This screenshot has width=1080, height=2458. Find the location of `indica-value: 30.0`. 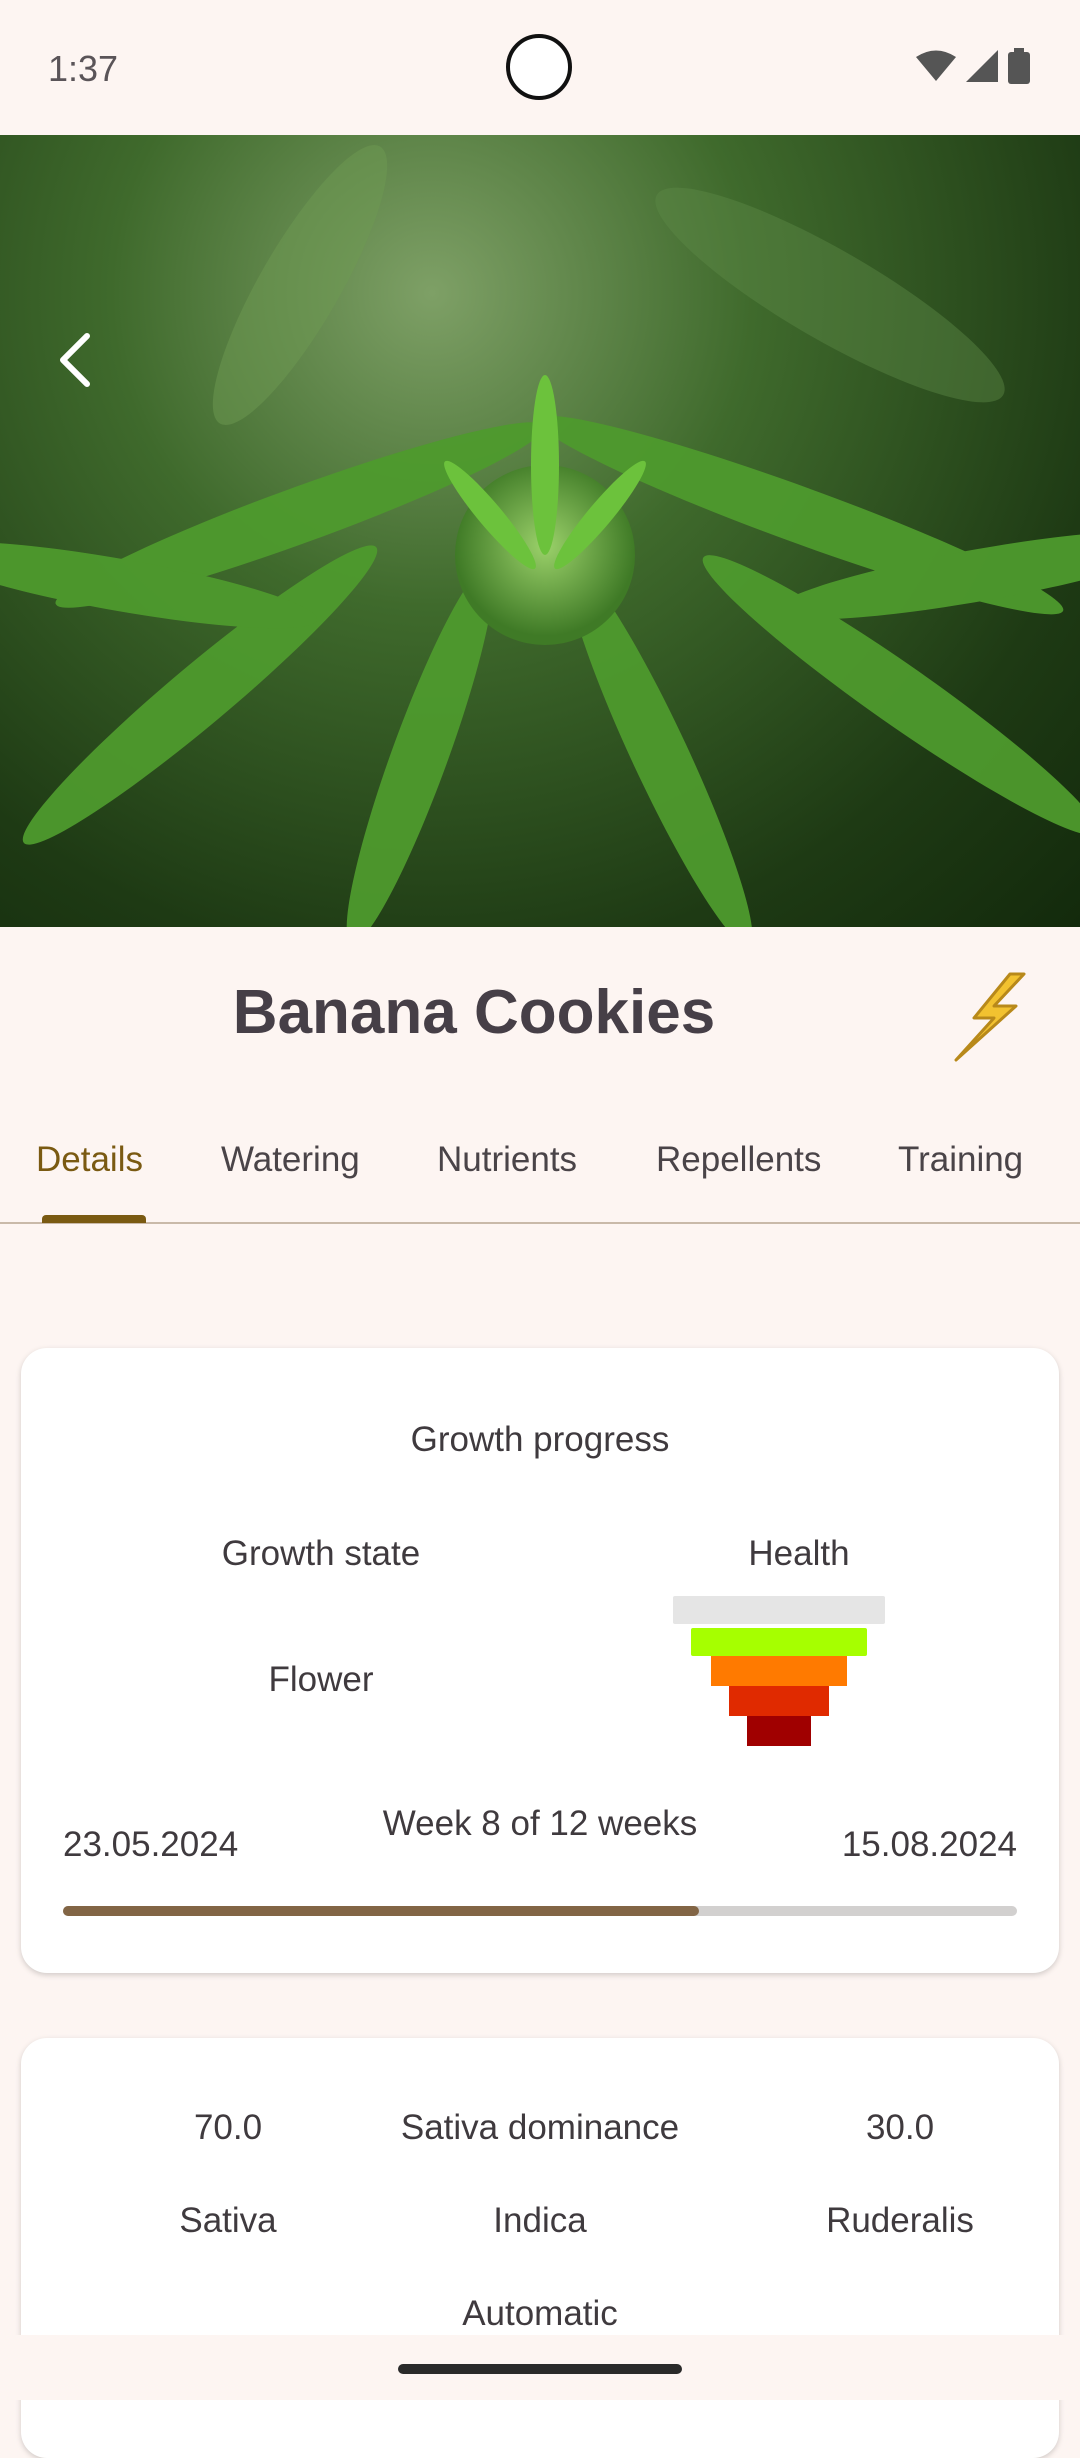

indica-value: 30.0 is located at coordinates (900, 2127).